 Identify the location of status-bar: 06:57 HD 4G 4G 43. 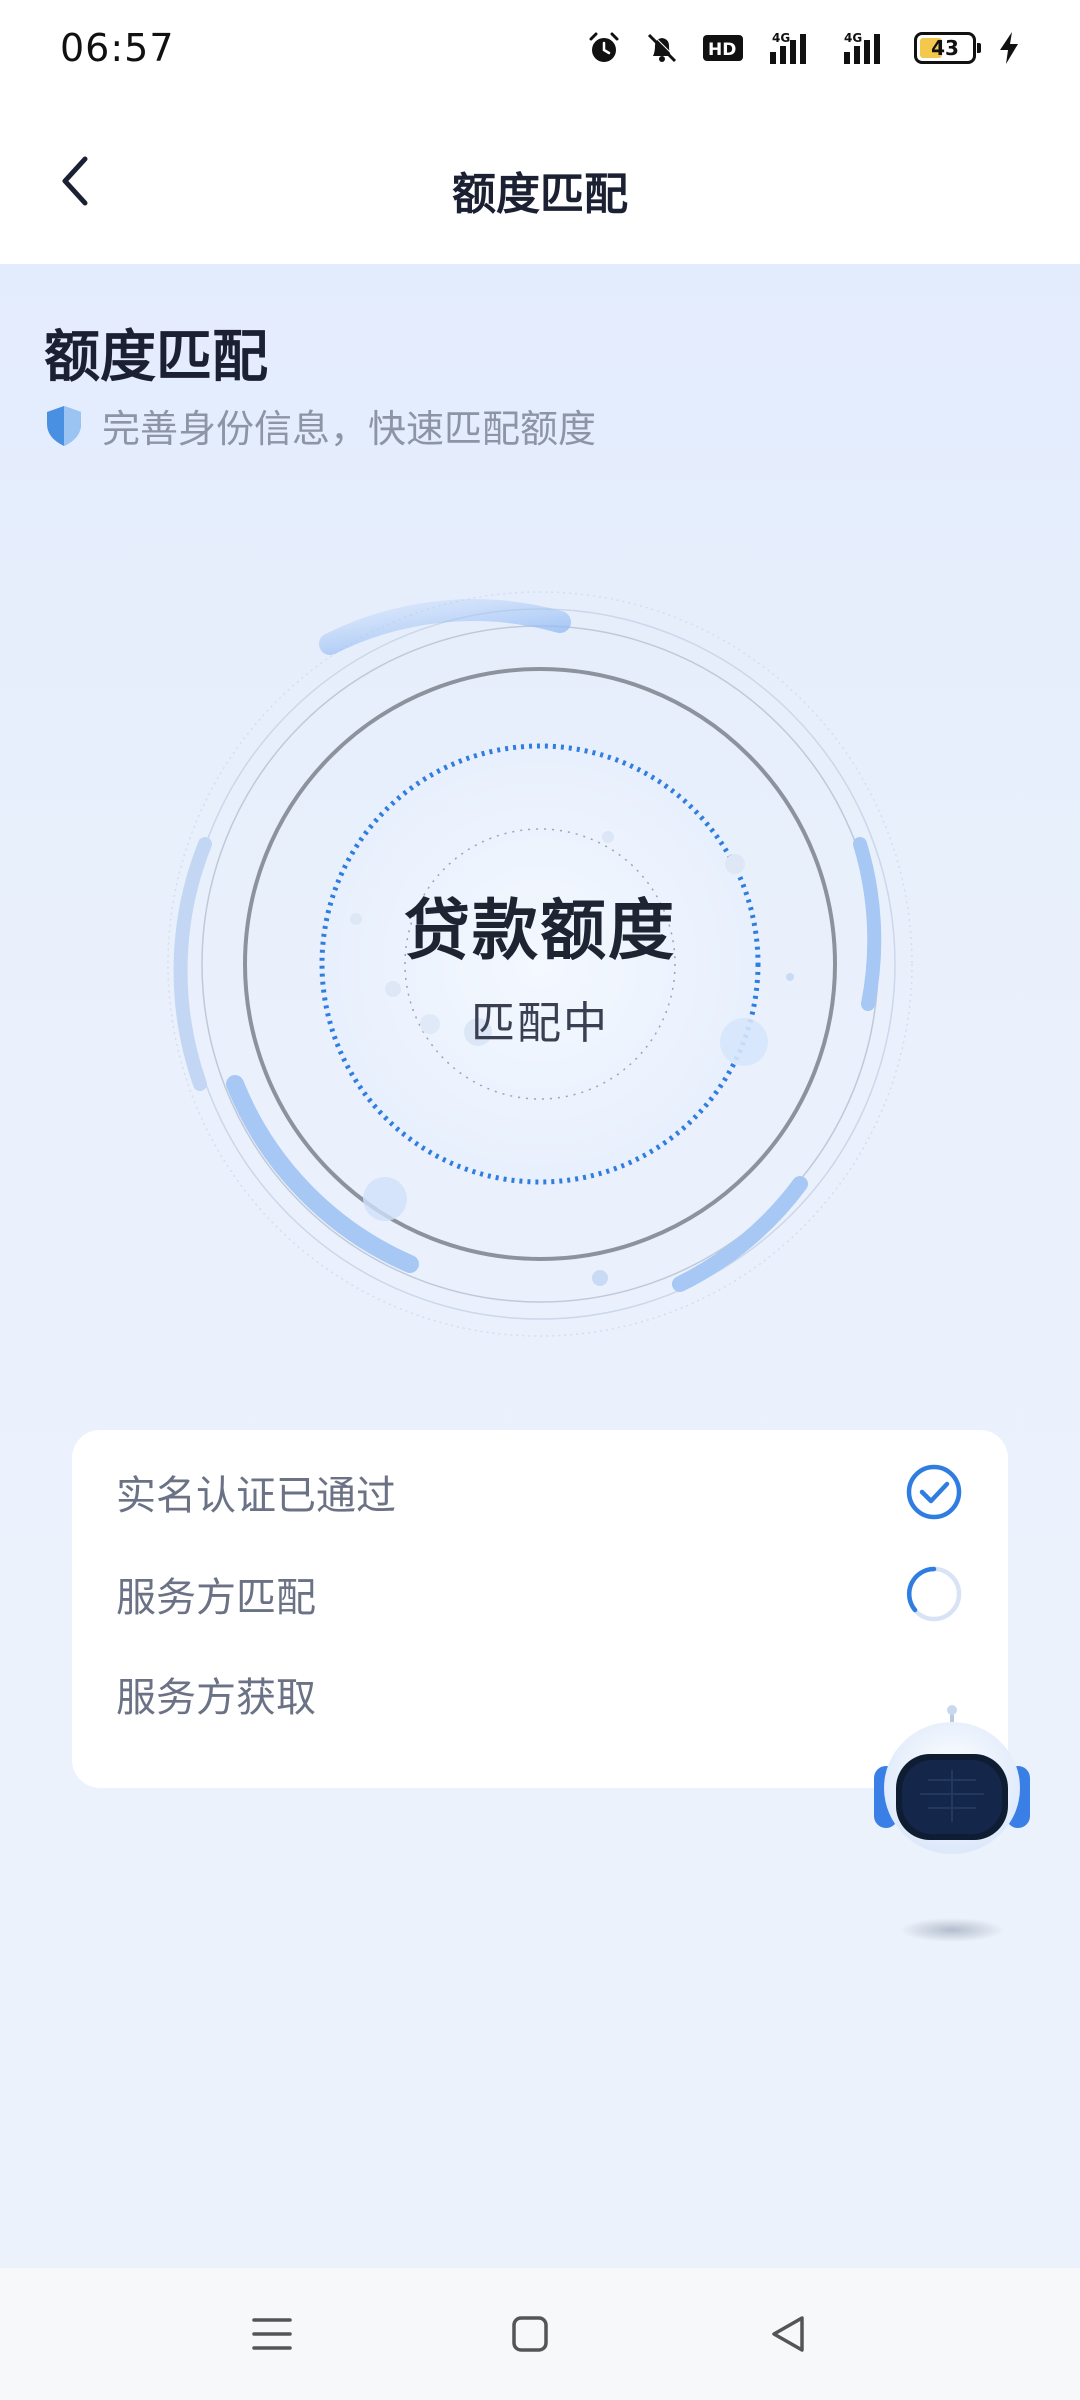
(540, 48).